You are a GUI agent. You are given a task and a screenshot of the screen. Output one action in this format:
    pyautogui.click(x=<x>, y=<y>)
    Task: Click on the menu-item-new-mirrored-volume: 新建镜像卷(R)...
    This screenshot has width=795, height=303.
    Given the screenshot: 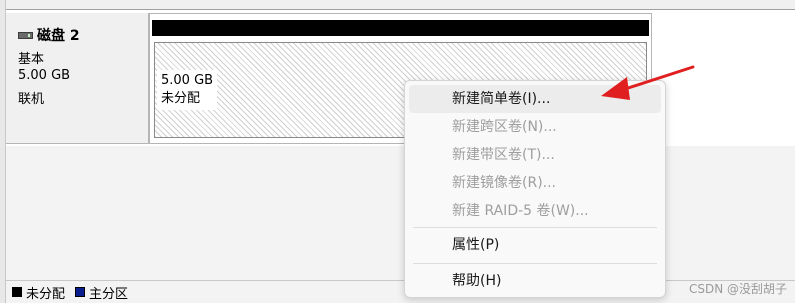 What is the action you would take?
    pyautogui.click(x=535, y=183)
    